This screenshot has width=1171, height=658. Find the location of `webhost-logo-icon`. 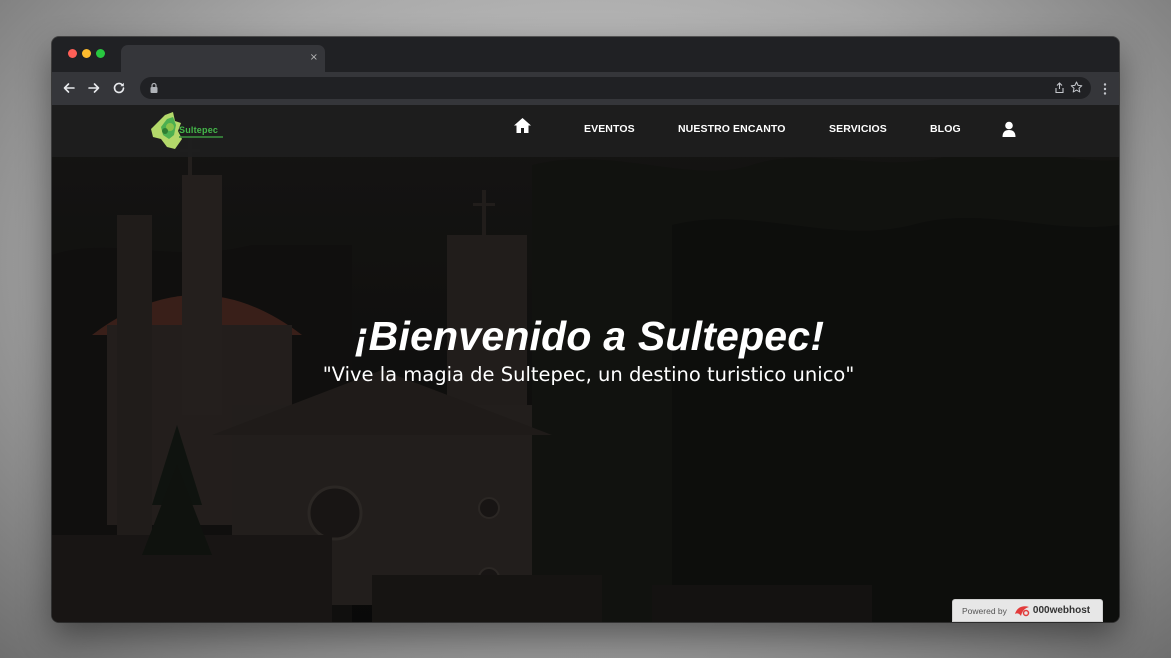

webhost-logo-icon is located at coordinates (1022, 610).